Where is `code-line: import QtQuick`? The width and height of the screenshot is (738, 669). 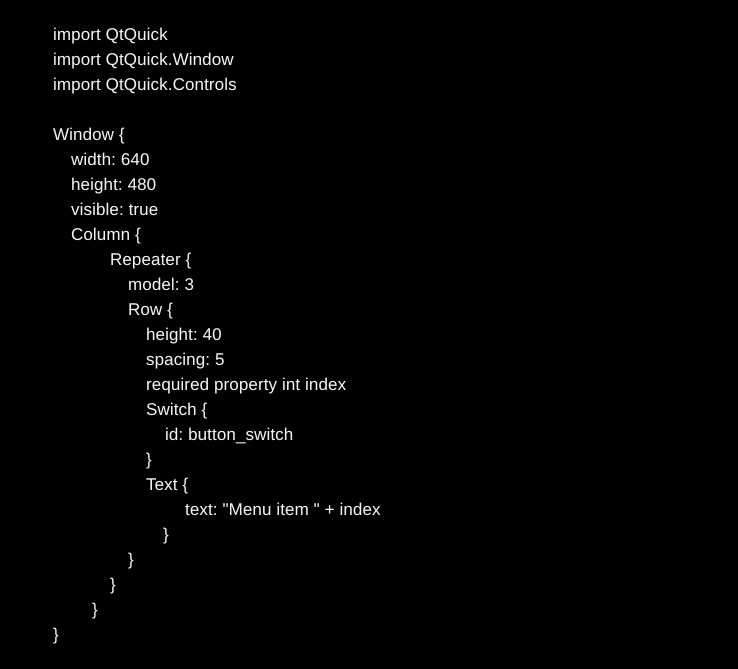 code-line: import QtQuick is located at coordinates (110, 34).